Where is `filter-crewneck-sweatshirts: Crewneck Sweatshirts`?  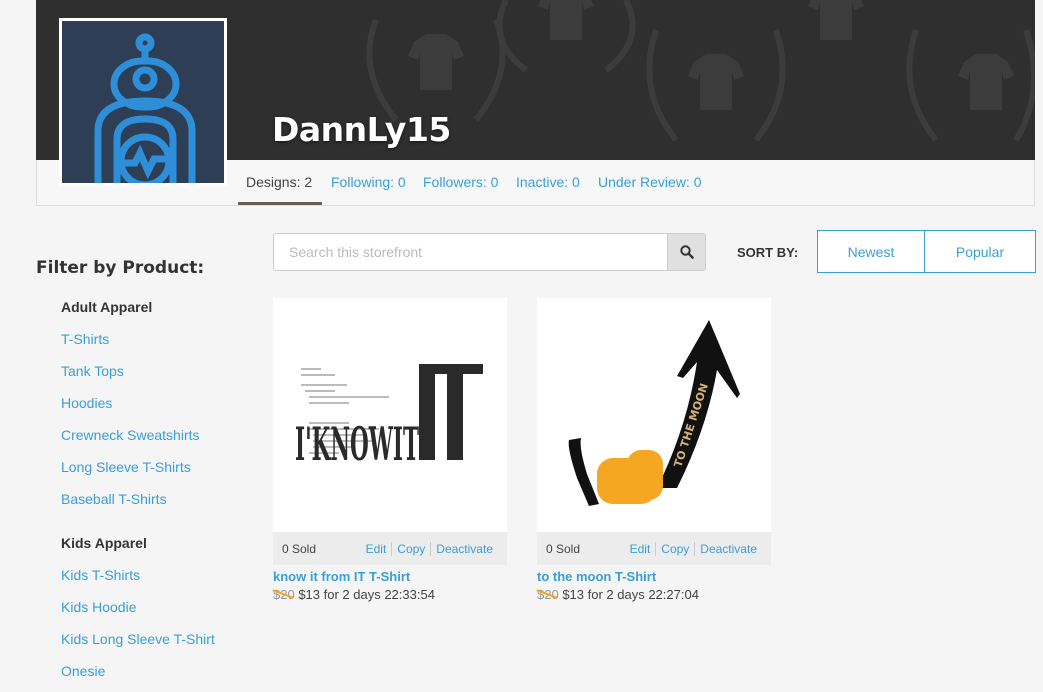
filter-crewneck-sweatshirts: Crewneck Sweatshirts is located at coordinates (130, 443).